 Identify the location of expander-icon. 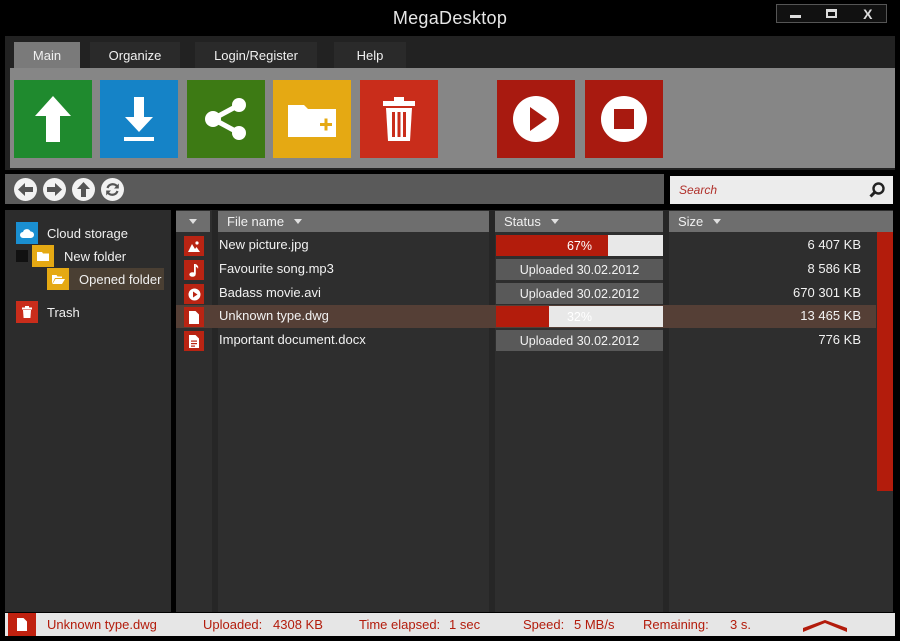
(22, 256).